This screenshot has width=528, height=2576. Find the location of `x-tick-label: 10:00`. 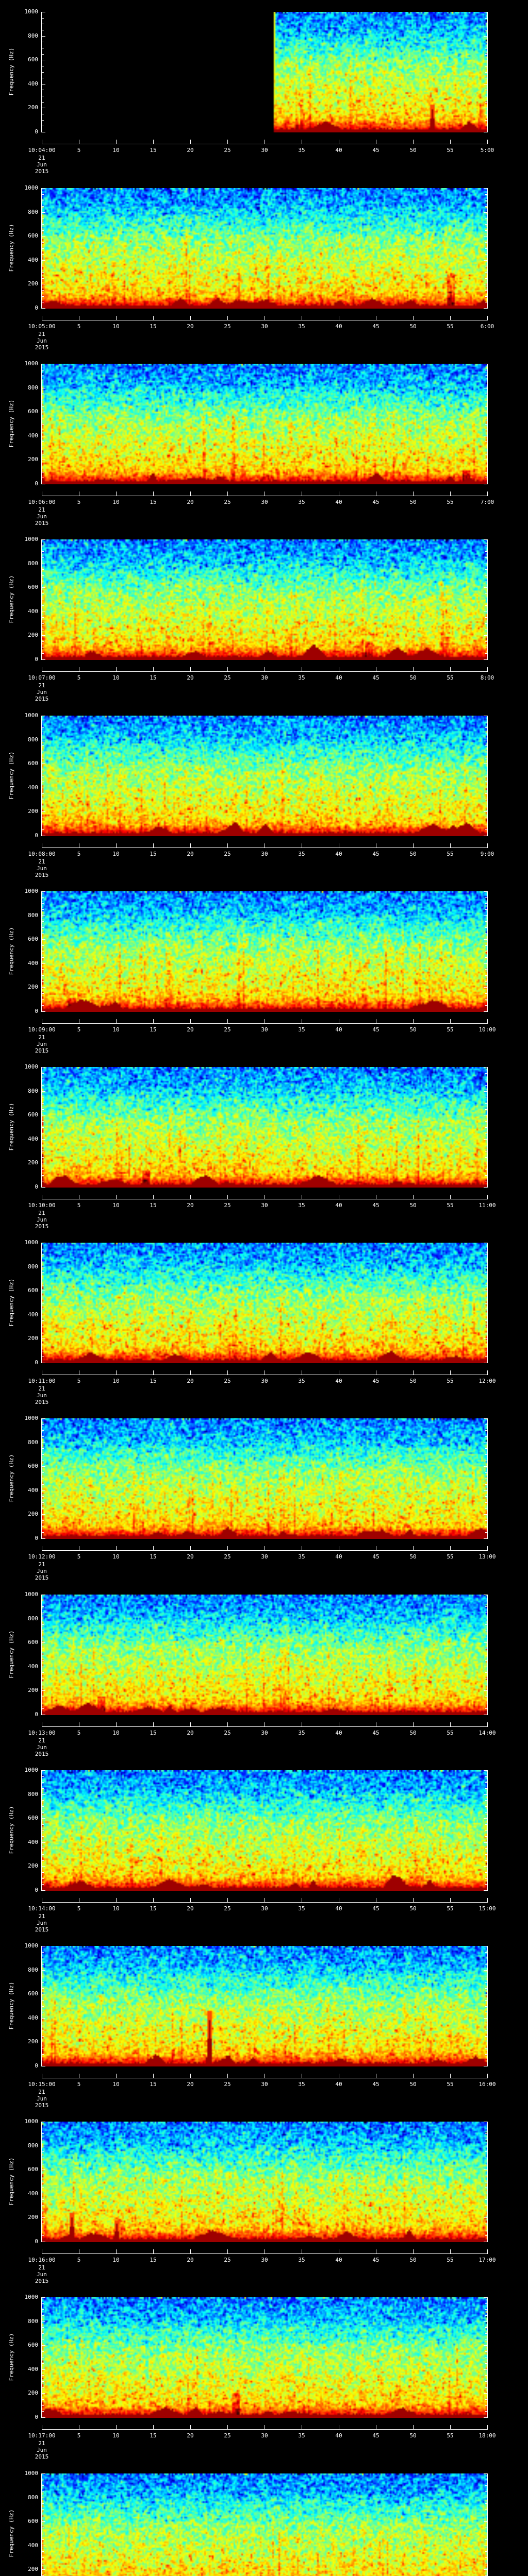

x-tick-label: 10:00 is located at coordinates (487, 1029).